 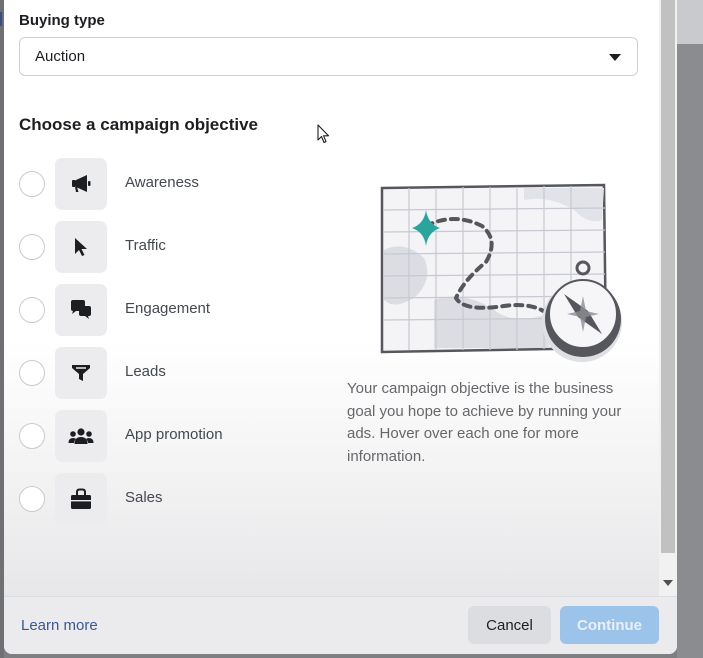 What do you see at coordinates (340, 625) in the screenshot?
I see `dialog-footer: Learn more Cancel Continue` at bounding box center [340, 625].